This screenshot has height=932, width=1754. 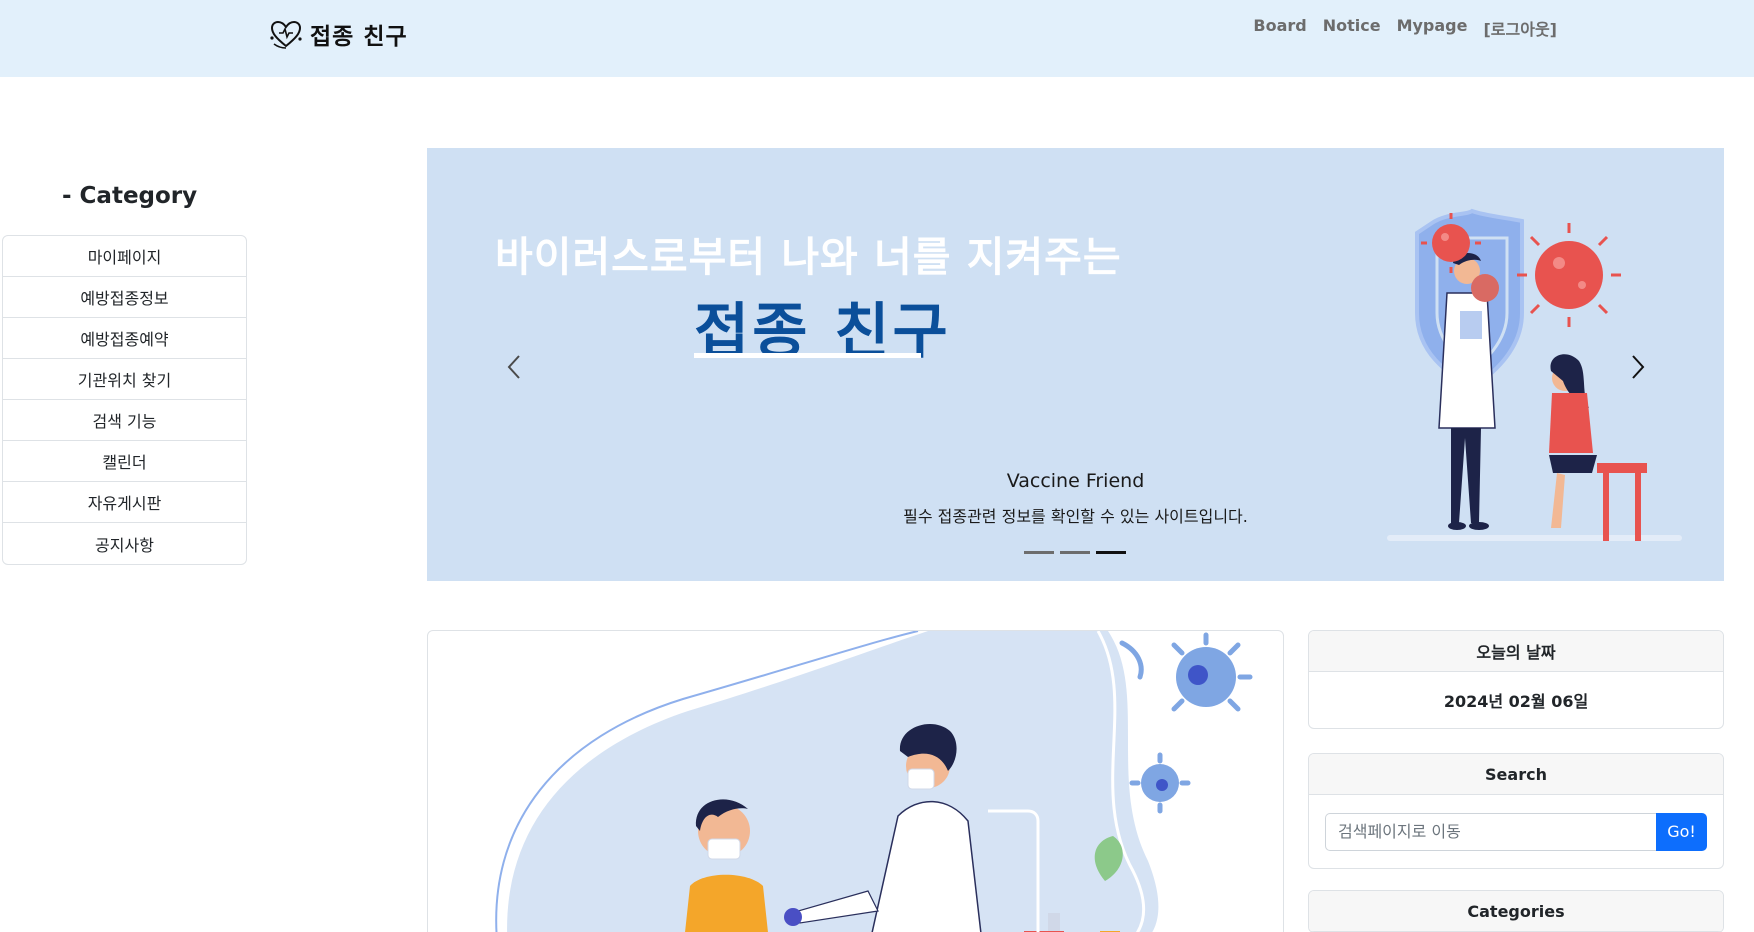 What do you see at coordinates (1516, 811) in the screenshot?
I see `search-widget: Search Go!` at bounding box center [1516, 811].